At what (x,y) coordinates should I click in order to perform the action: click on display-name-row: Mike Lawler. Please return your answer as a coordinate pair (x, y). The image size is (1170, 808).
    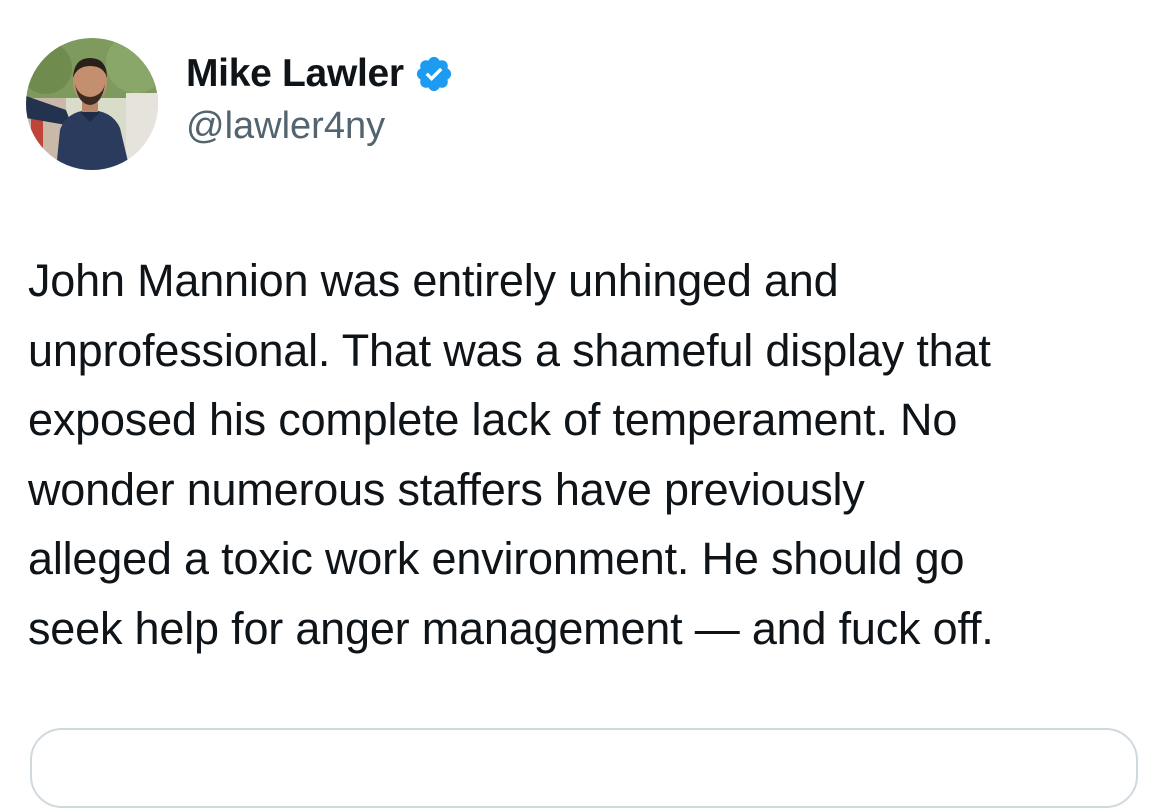
    Looking at the image, I should click on (320, 74).